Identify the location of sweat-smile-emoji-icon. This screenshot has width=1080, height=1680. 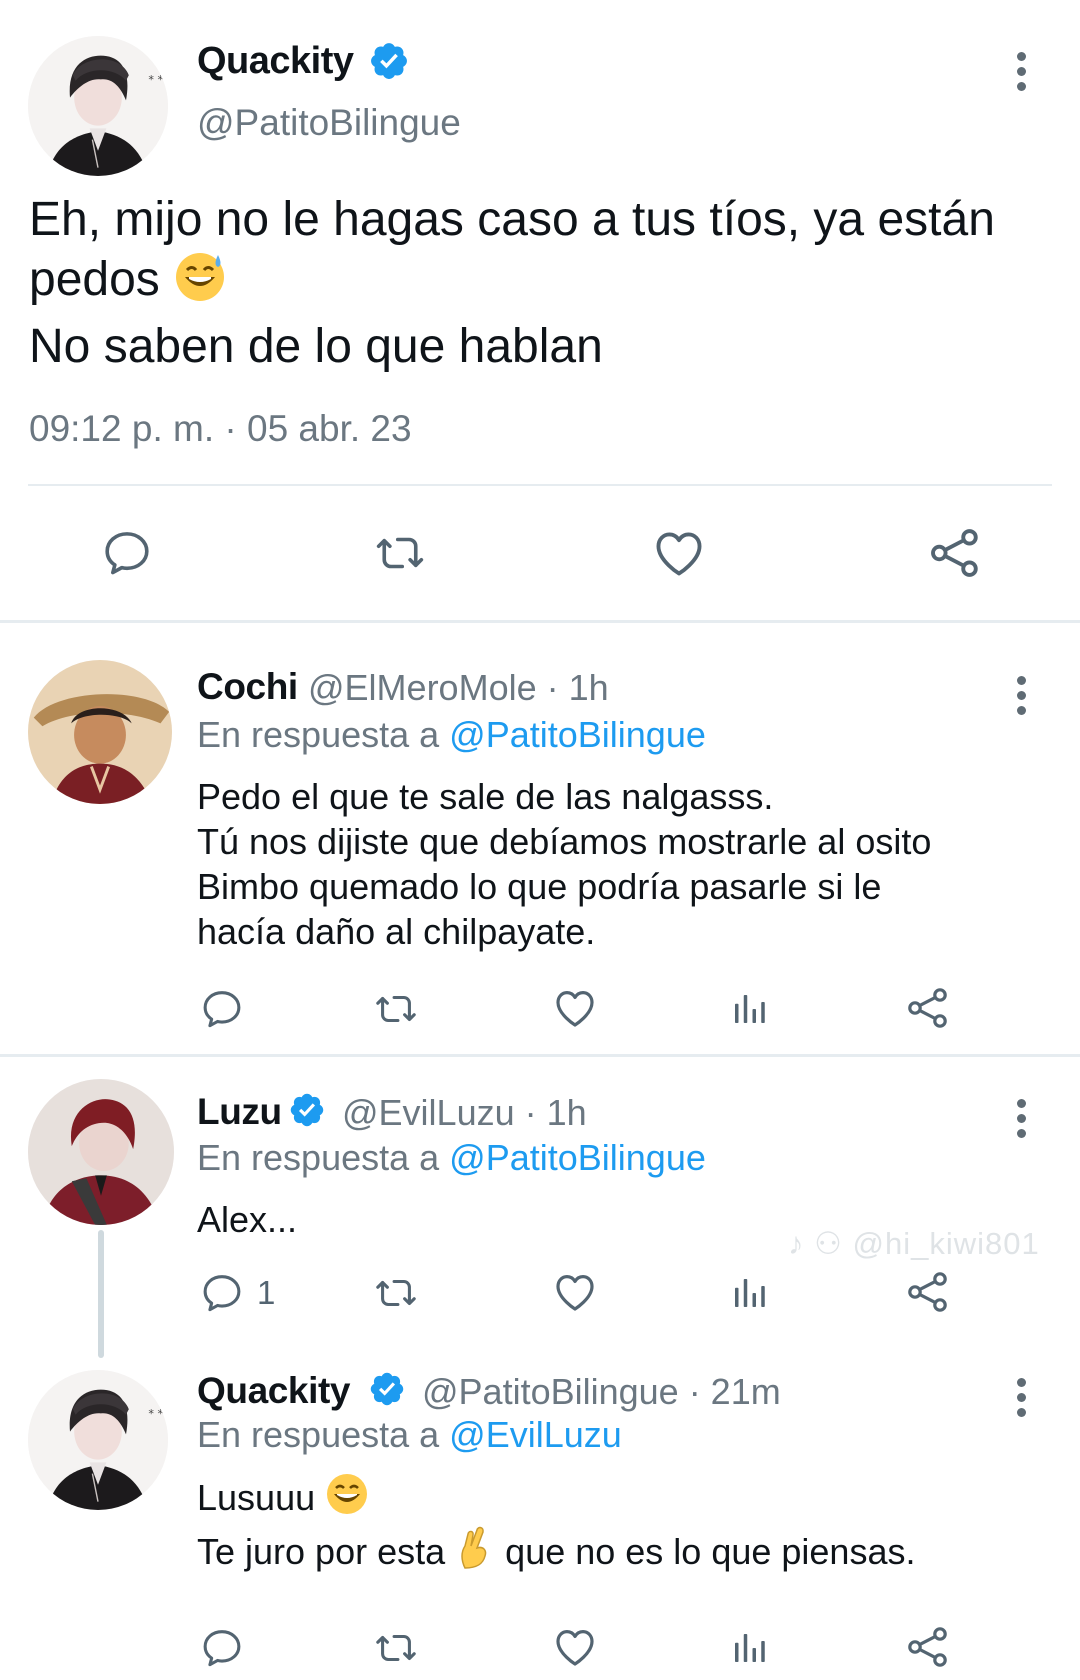
(200, 283).